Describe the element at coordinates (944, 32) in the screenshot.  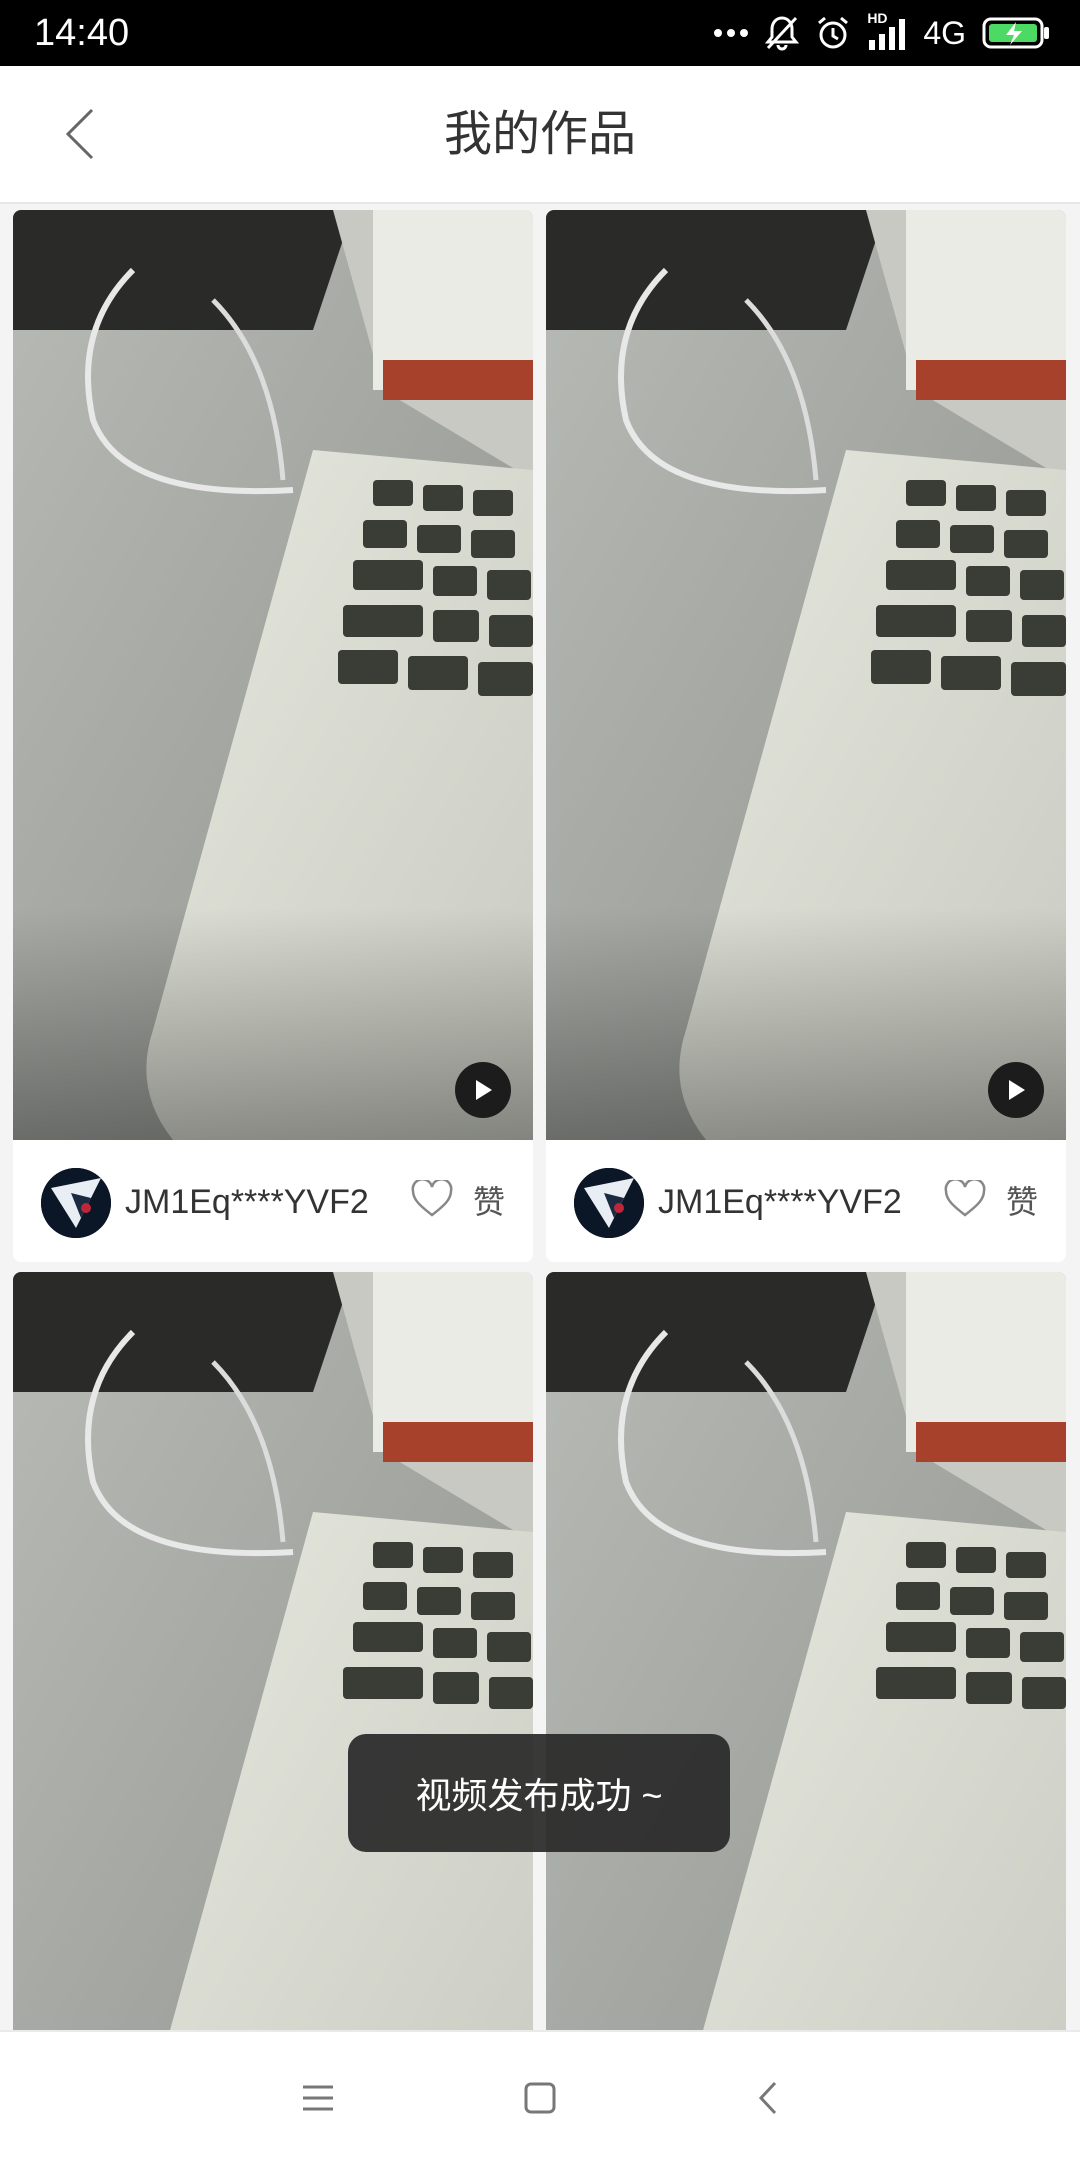
I see `network-type: 4G` at that location.